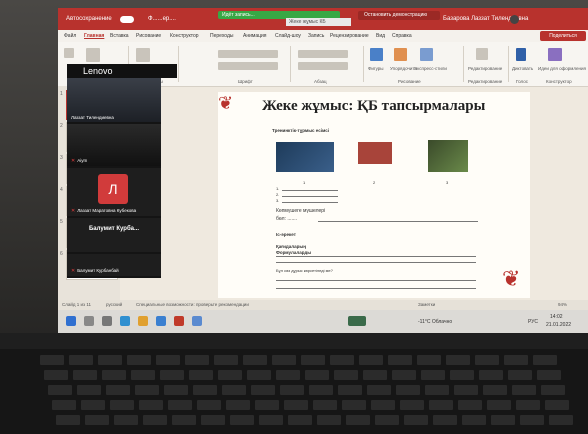 This screenshot has width=588, height=434. What do you see at coordinates (197, 321) in the screenshot?
I see `mail-icon` at bounding box center [197, 321].